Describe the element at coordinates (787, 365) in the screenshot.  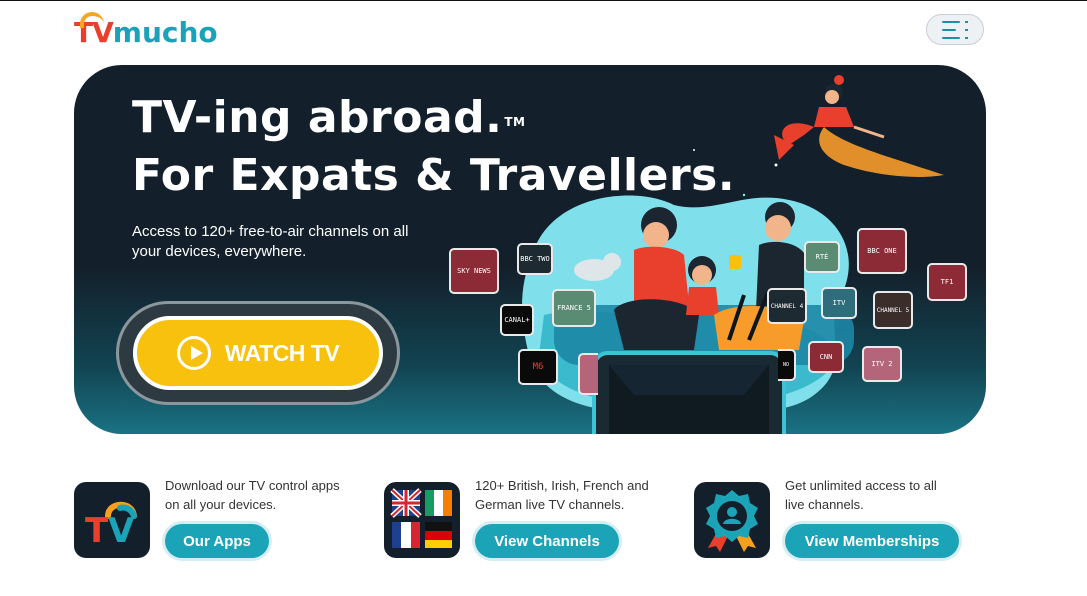
I see `channel-tile-partial: NO` at that location.